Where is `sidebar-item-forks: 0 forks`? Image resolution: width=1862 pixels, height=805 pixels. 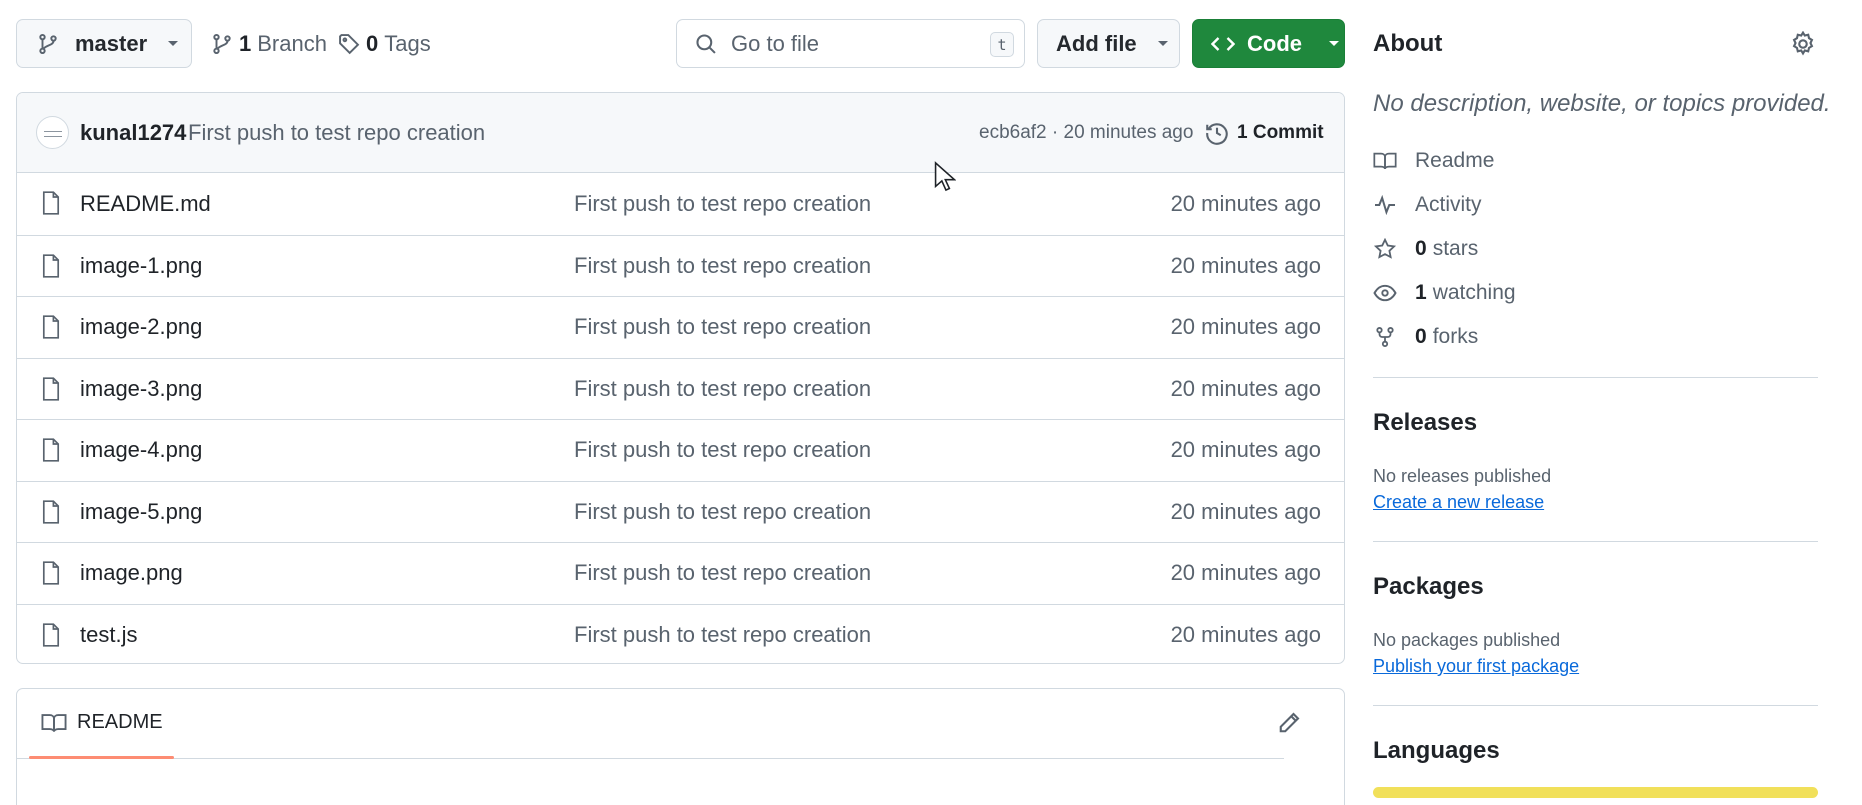 sidebar-item-forks: 0 forks is located at coordinates (1425, 337).